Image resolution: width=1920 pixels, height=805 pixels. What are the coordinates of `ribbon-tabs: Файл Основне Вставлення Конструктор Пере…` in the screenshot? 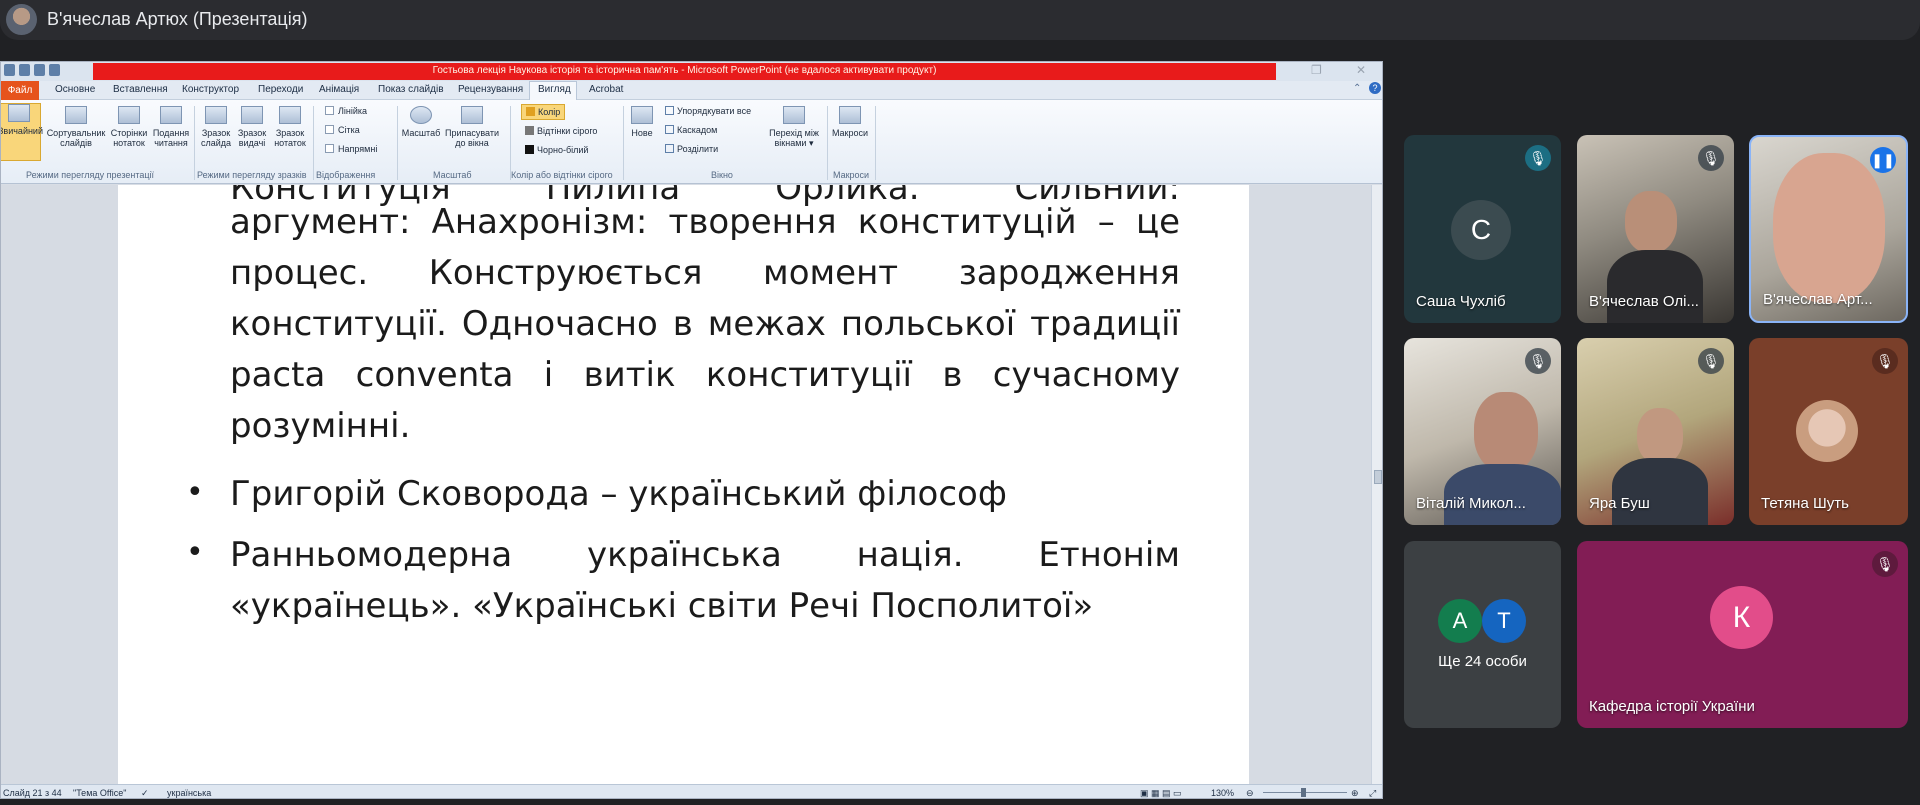 It's located at (691, 91).